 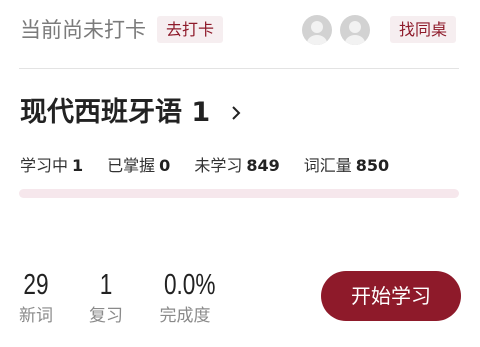 I want to click on new-words-value: 29, so click(x=36, y=285).